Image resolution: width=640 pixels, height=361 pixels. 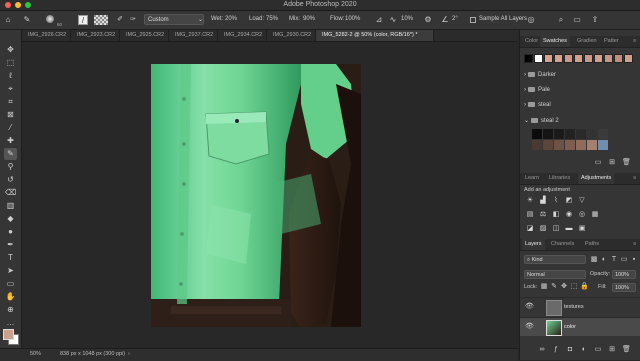 What do you see at coordinates (531, 20) in the screenshot?
I see `pressure-icon: ◎` at bounding box center [531, 20].